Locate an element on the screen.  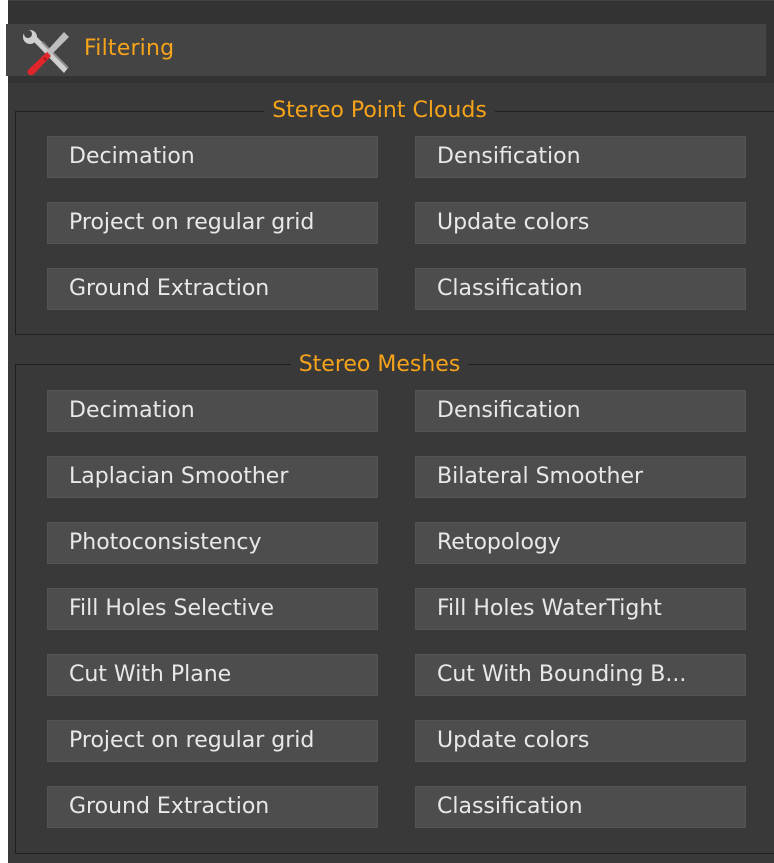
meshes-laplacian-smoother-button: Laplacian Smoother is located at coordinates (212, 477).